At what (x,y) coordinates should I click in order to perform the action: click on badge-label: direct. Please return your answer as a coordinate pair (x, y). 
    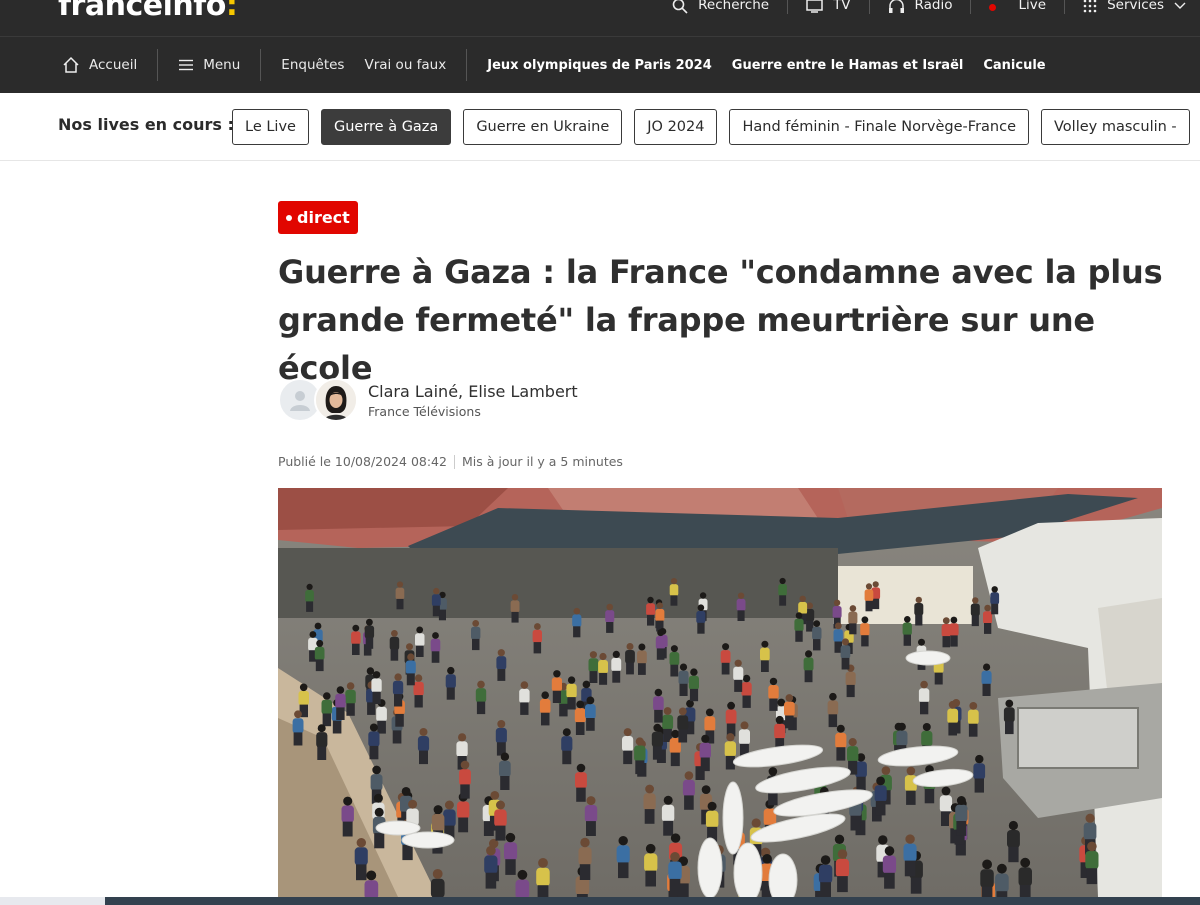
    Looking at the image, I should click on (323, 217).